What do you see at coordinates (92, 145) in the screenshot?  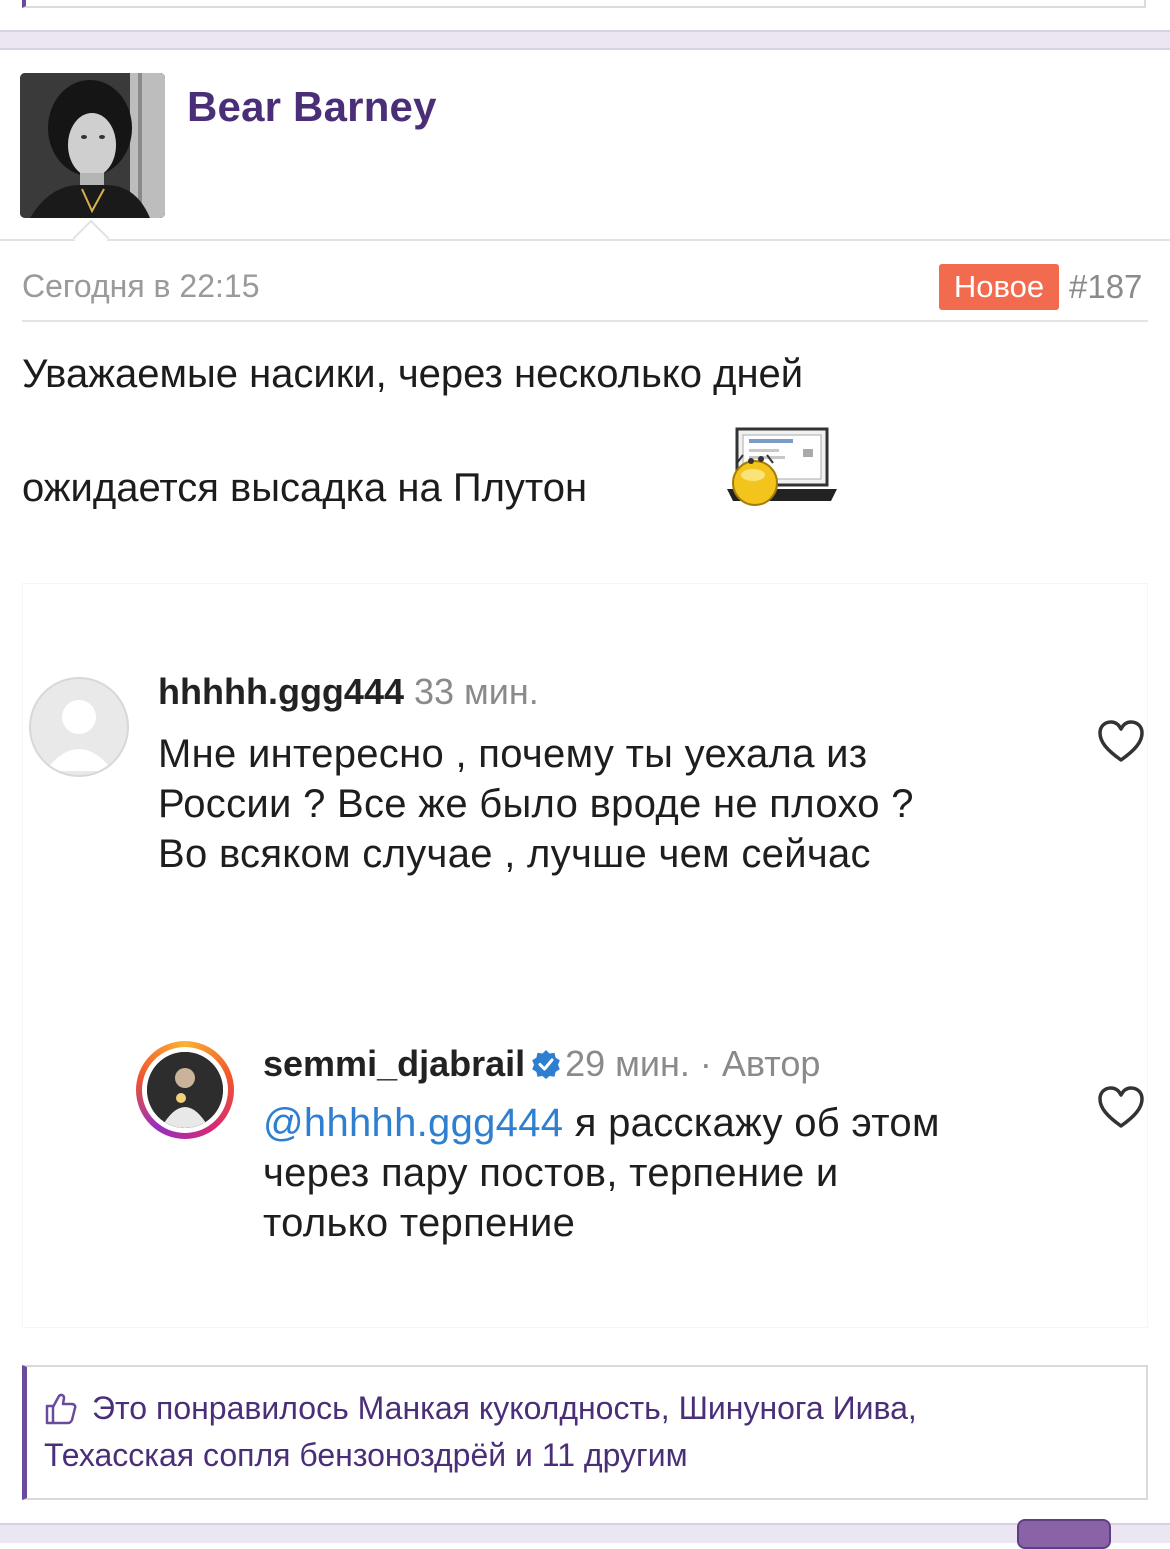 I see `author-avatar` at bounding box center [92, 145].